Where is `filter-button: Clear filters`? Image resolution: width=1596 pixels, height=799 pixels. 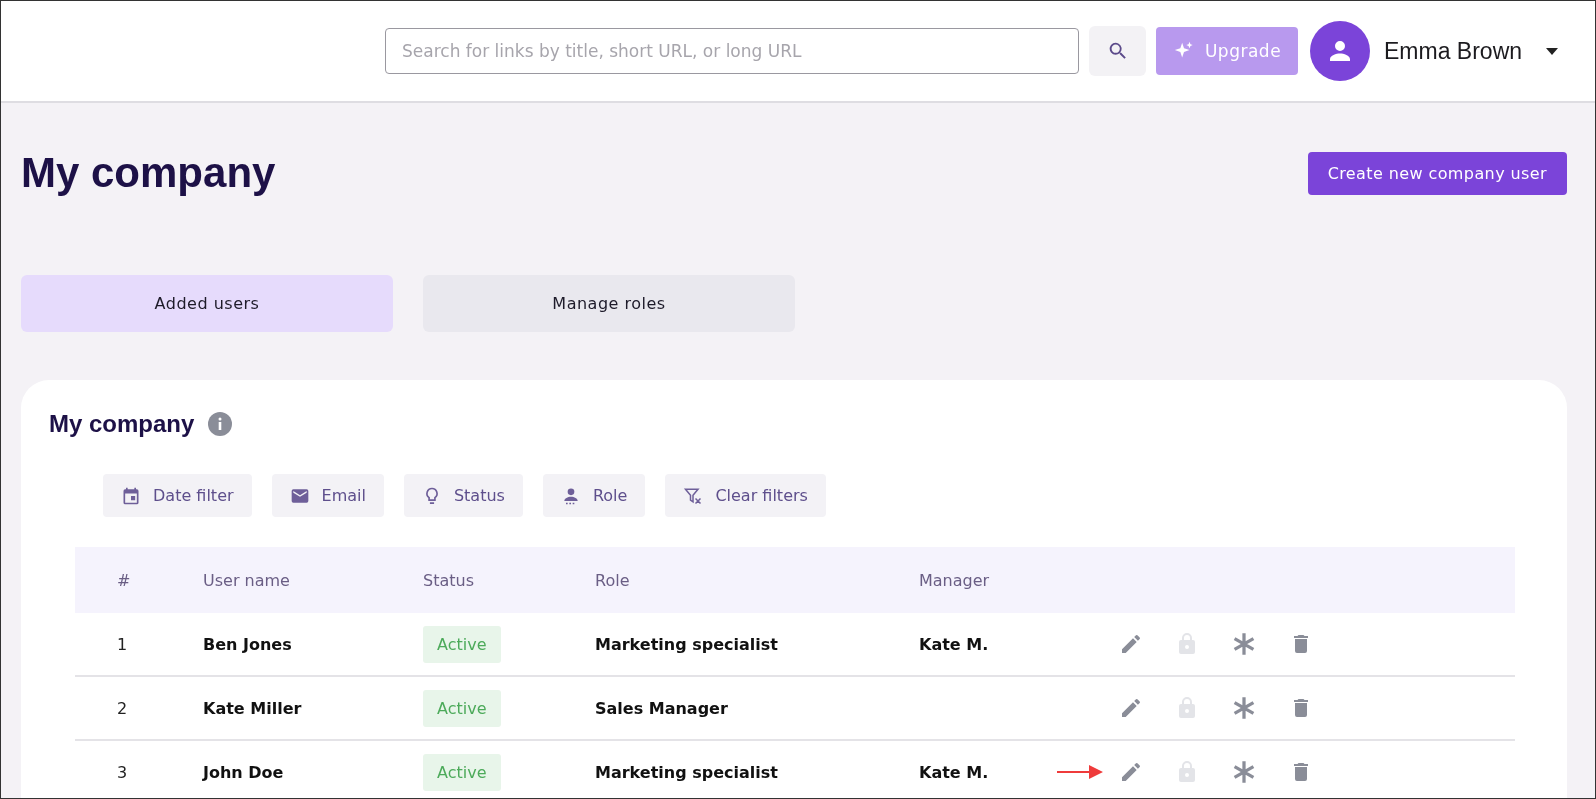 filter-button: Clear filters is located at coordinates (745, 495).